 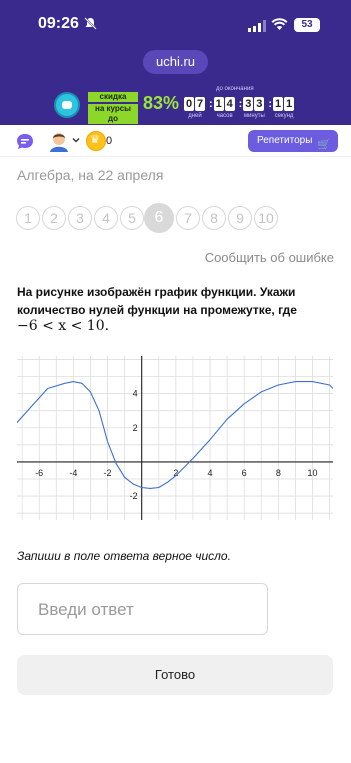 What do you see at coordinates (194, 108) in the screenshot?
I see `countdown-days: 07 дней` at bounding box center [194, 108].